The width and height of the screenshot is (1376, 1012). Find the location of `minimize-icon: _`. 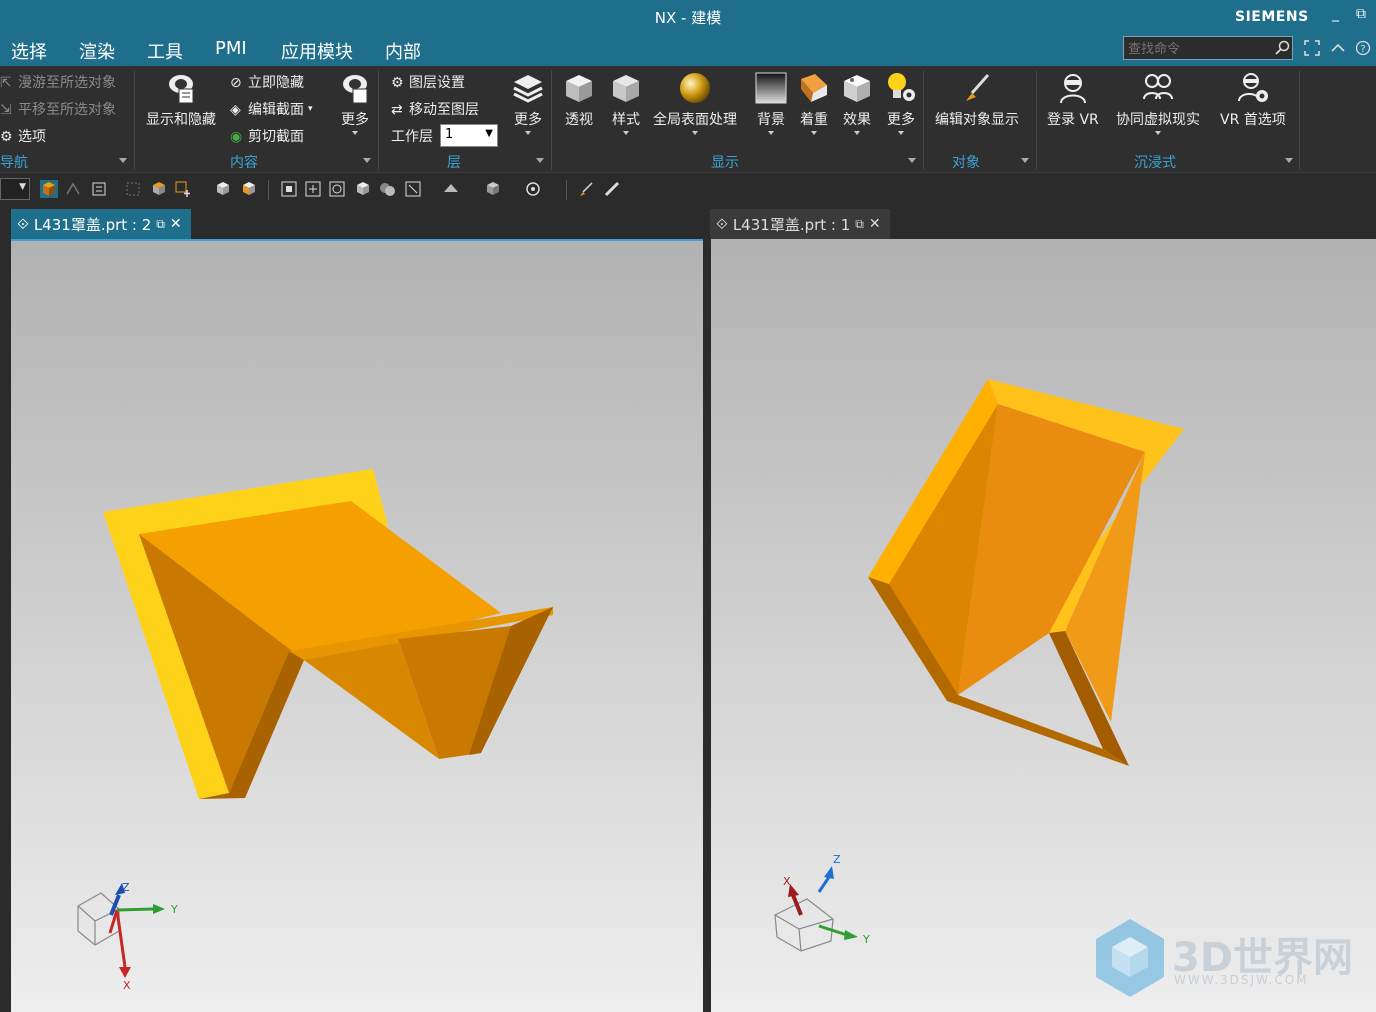

minimize-icon: _ is located at coordinates (1335, 14).